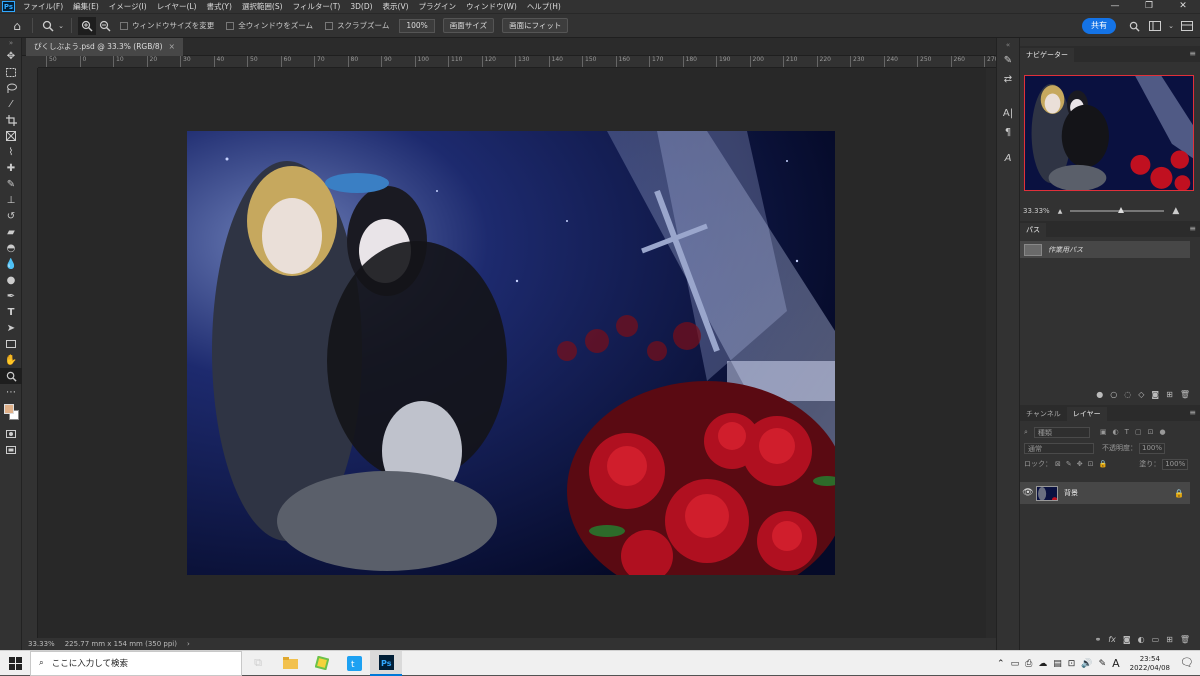 This screenshot has height=676, width=1200. Describe the element at coordinates (491, 6) in the screenshot. I see `menu-window: ウィンドウ(W)` at that location.